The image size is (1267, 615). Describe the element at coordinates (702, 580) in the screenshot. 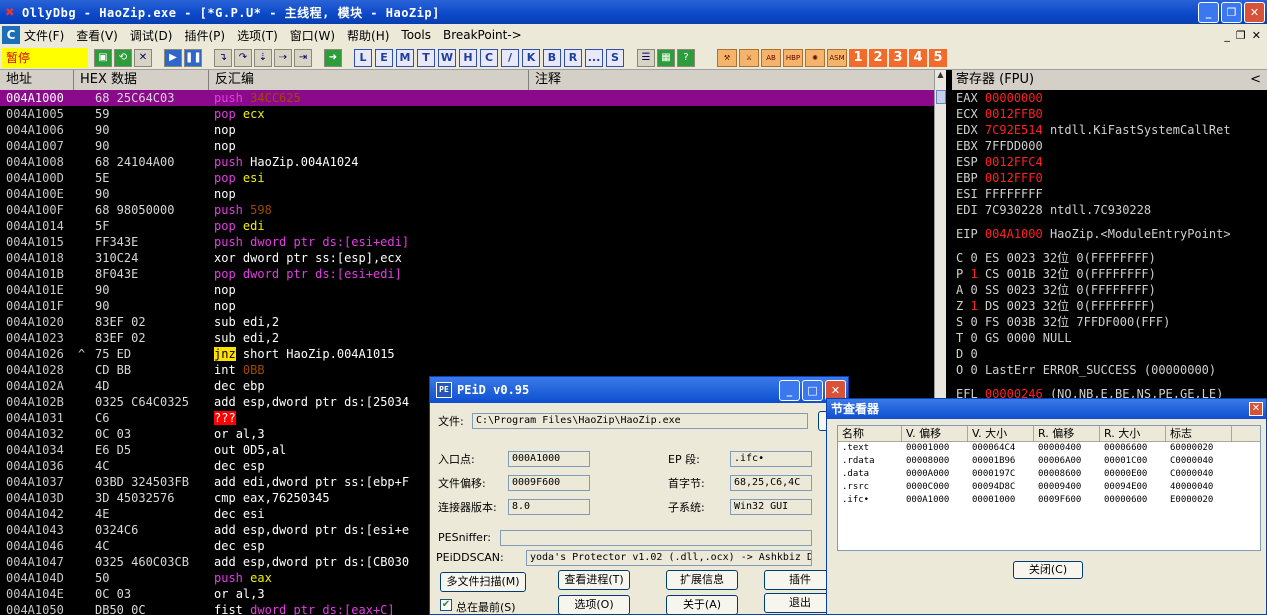

I see `extended-info-button: 扩展信息` at that location.